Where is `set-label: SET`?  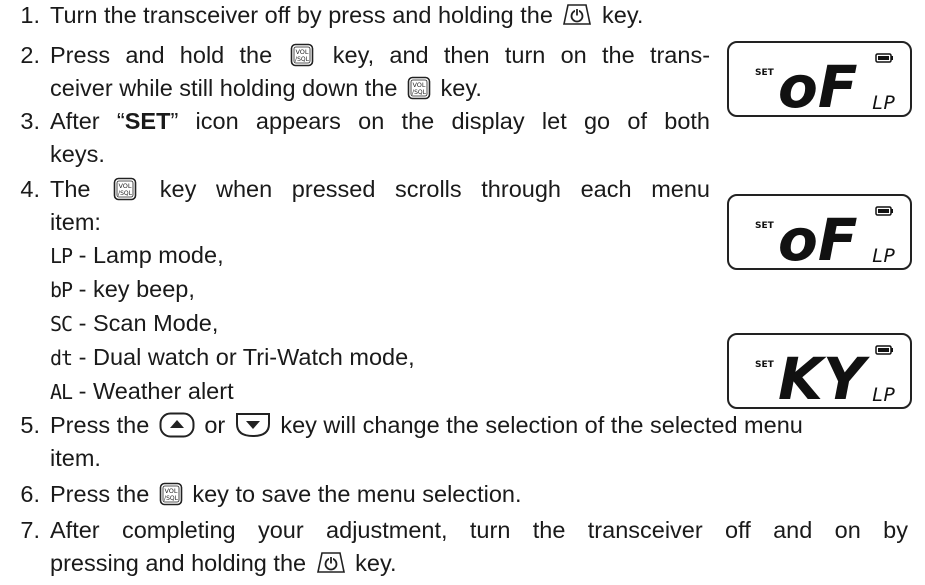
set-label: SET is located at coordinates (147, 121).